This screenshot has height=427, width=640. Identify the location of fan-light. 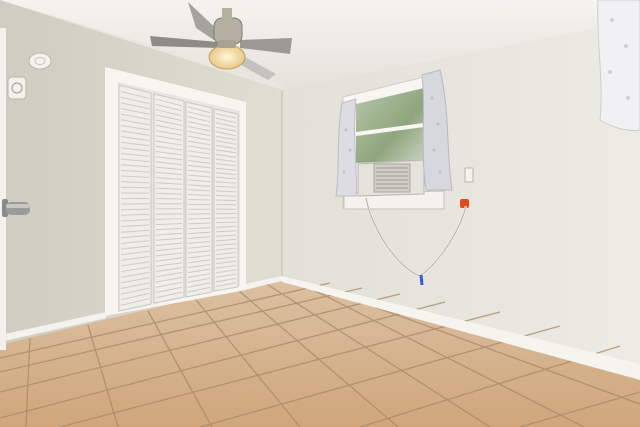
(227, 57).